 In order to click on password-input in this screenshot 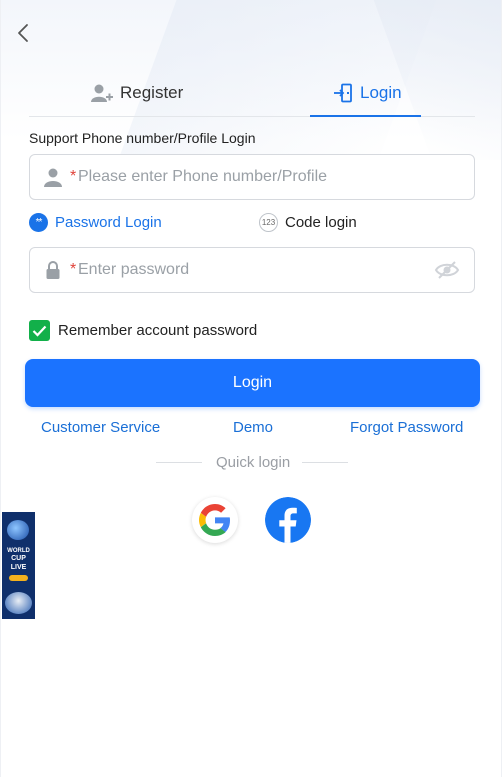, I will do `click(263, 270)`.